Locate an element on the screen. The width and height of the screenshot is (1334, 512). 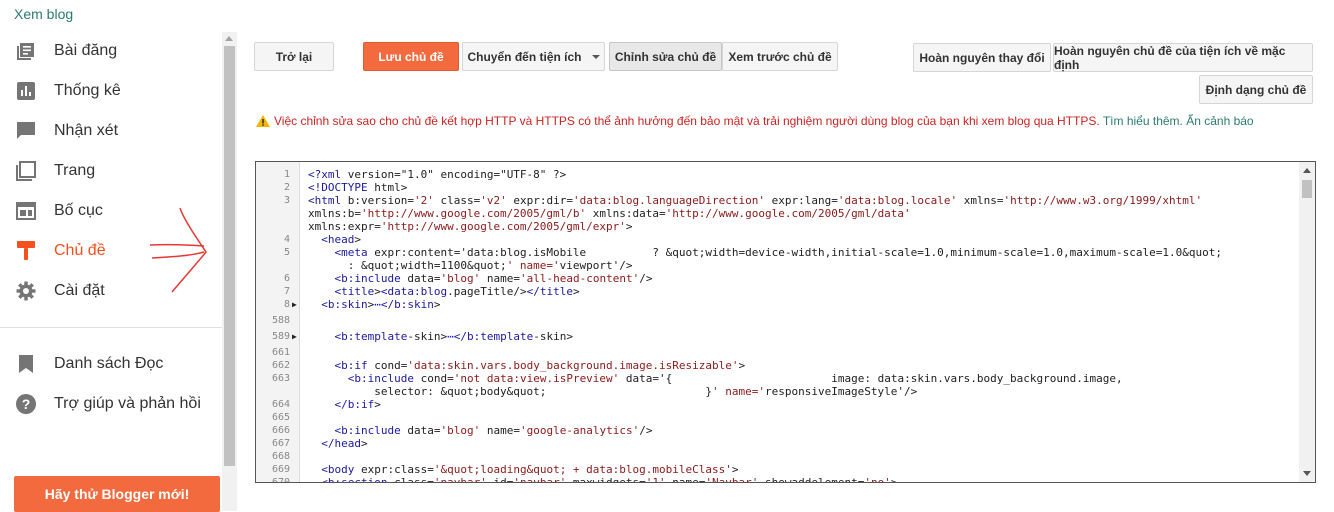
theme-icon is located at coordinates (26, 251).